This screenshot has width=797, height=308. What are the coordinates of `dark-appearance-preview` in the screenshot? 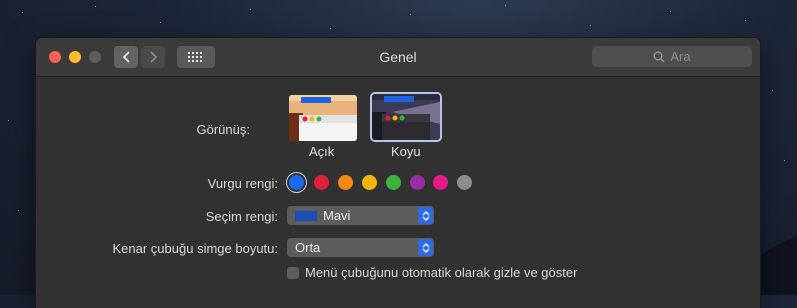 It's located at (406, 117).